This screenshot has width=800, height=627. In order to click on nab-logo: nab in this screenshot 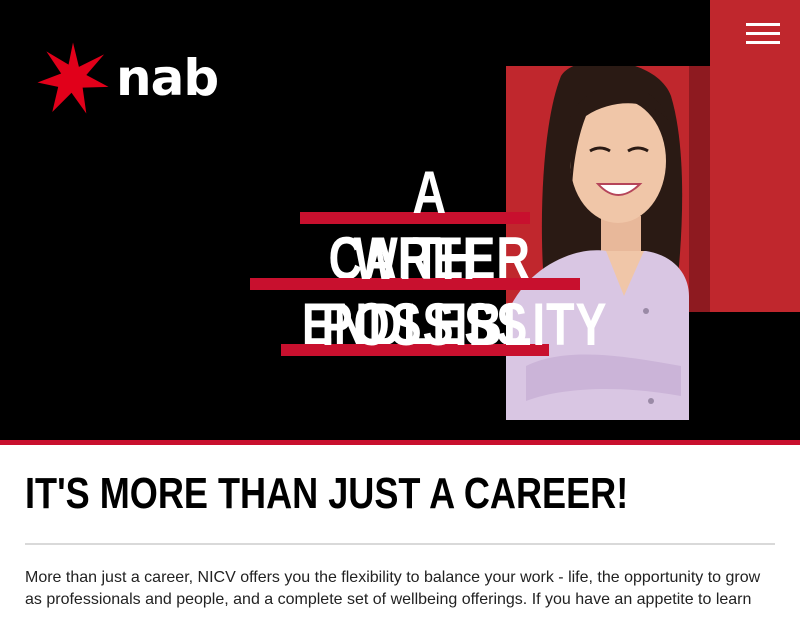, I will do `click(136, 78)`.